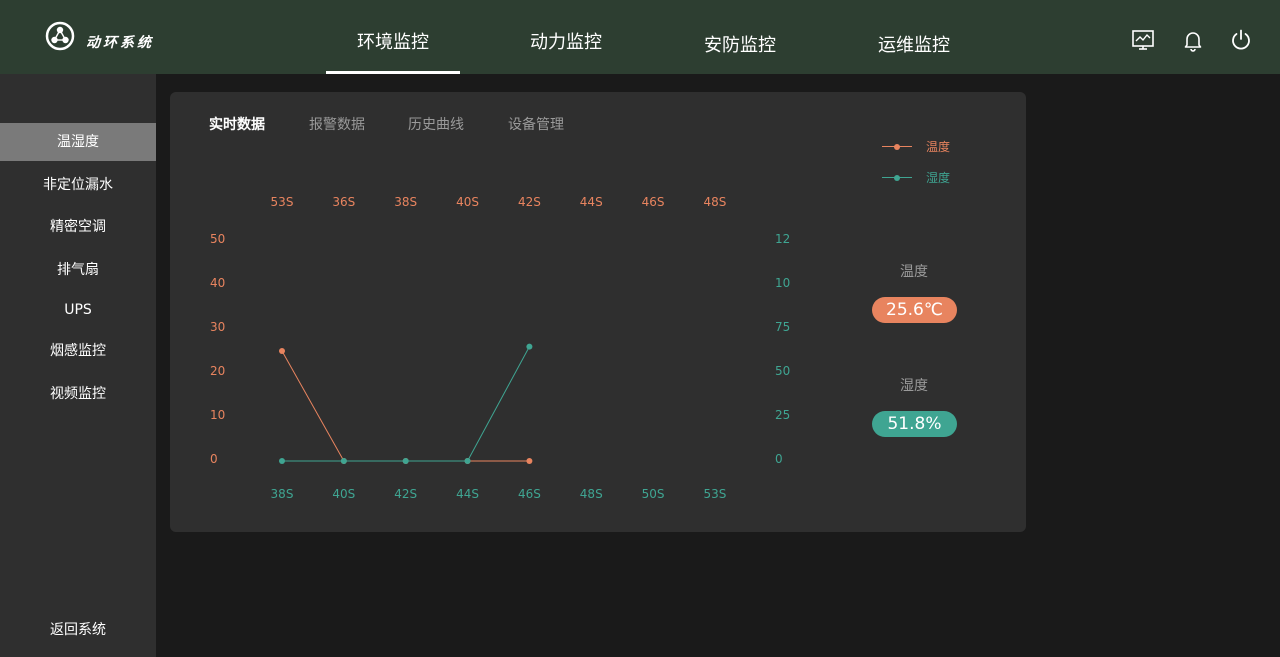 This screenshot has height=657, width=1280. What do you see at coordinates (218, 283) in the screenshot?
I see `y-left-tick-label: 40` at bounding box center [218, 283].